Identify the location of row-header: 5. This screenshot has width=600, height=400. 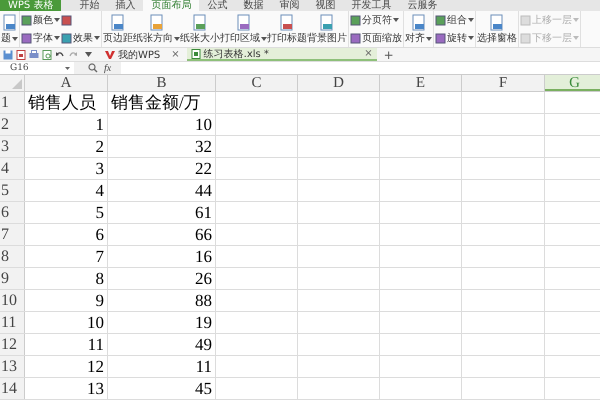
(12, 190).